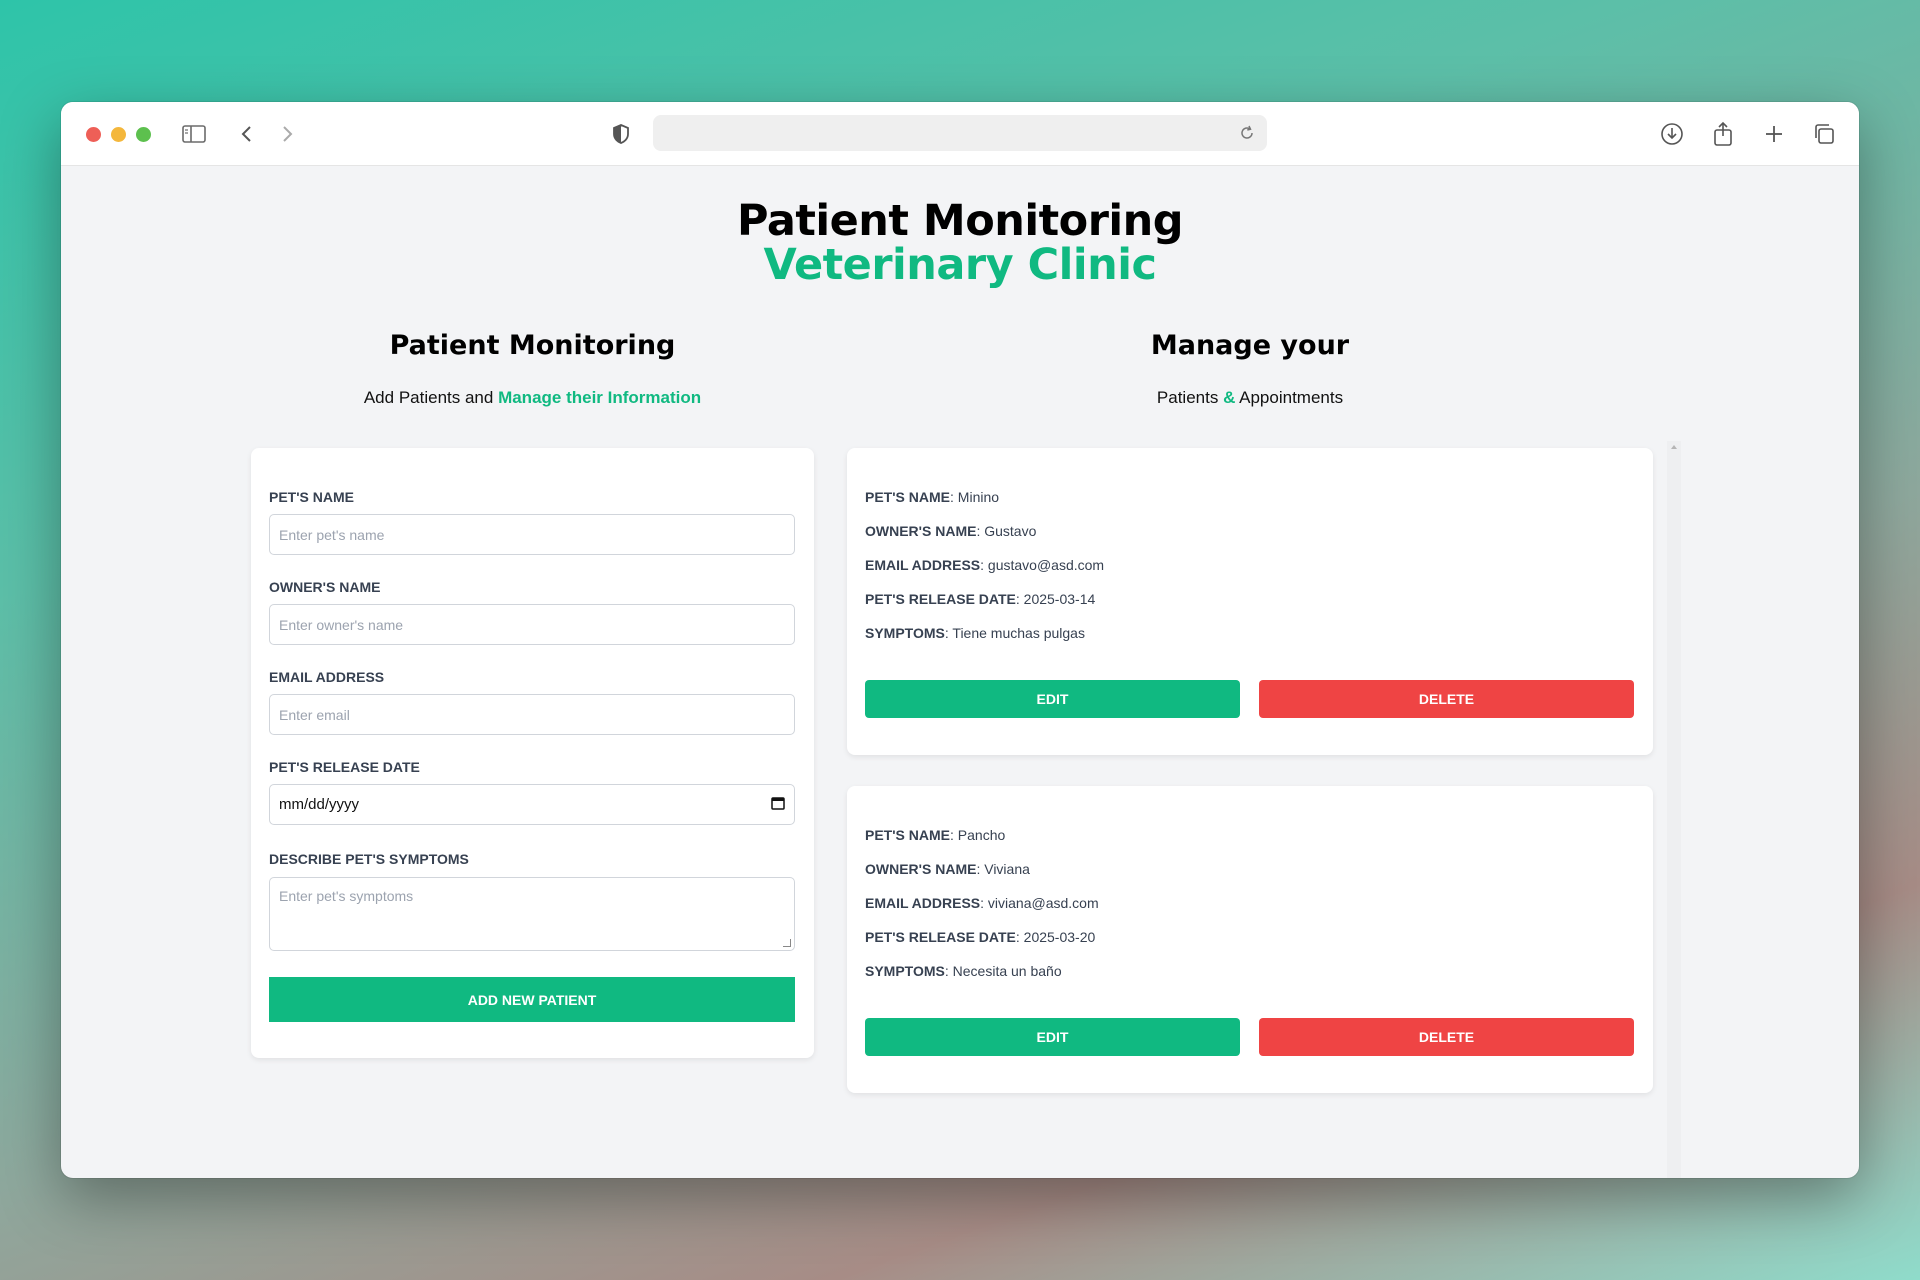 The image size is (1920, 1280). What do you see at coordinates (985, 565) in the screenshot?
I see `patient-email: Email Address: gustavo@asd.com` at bounding box center [985, 565].